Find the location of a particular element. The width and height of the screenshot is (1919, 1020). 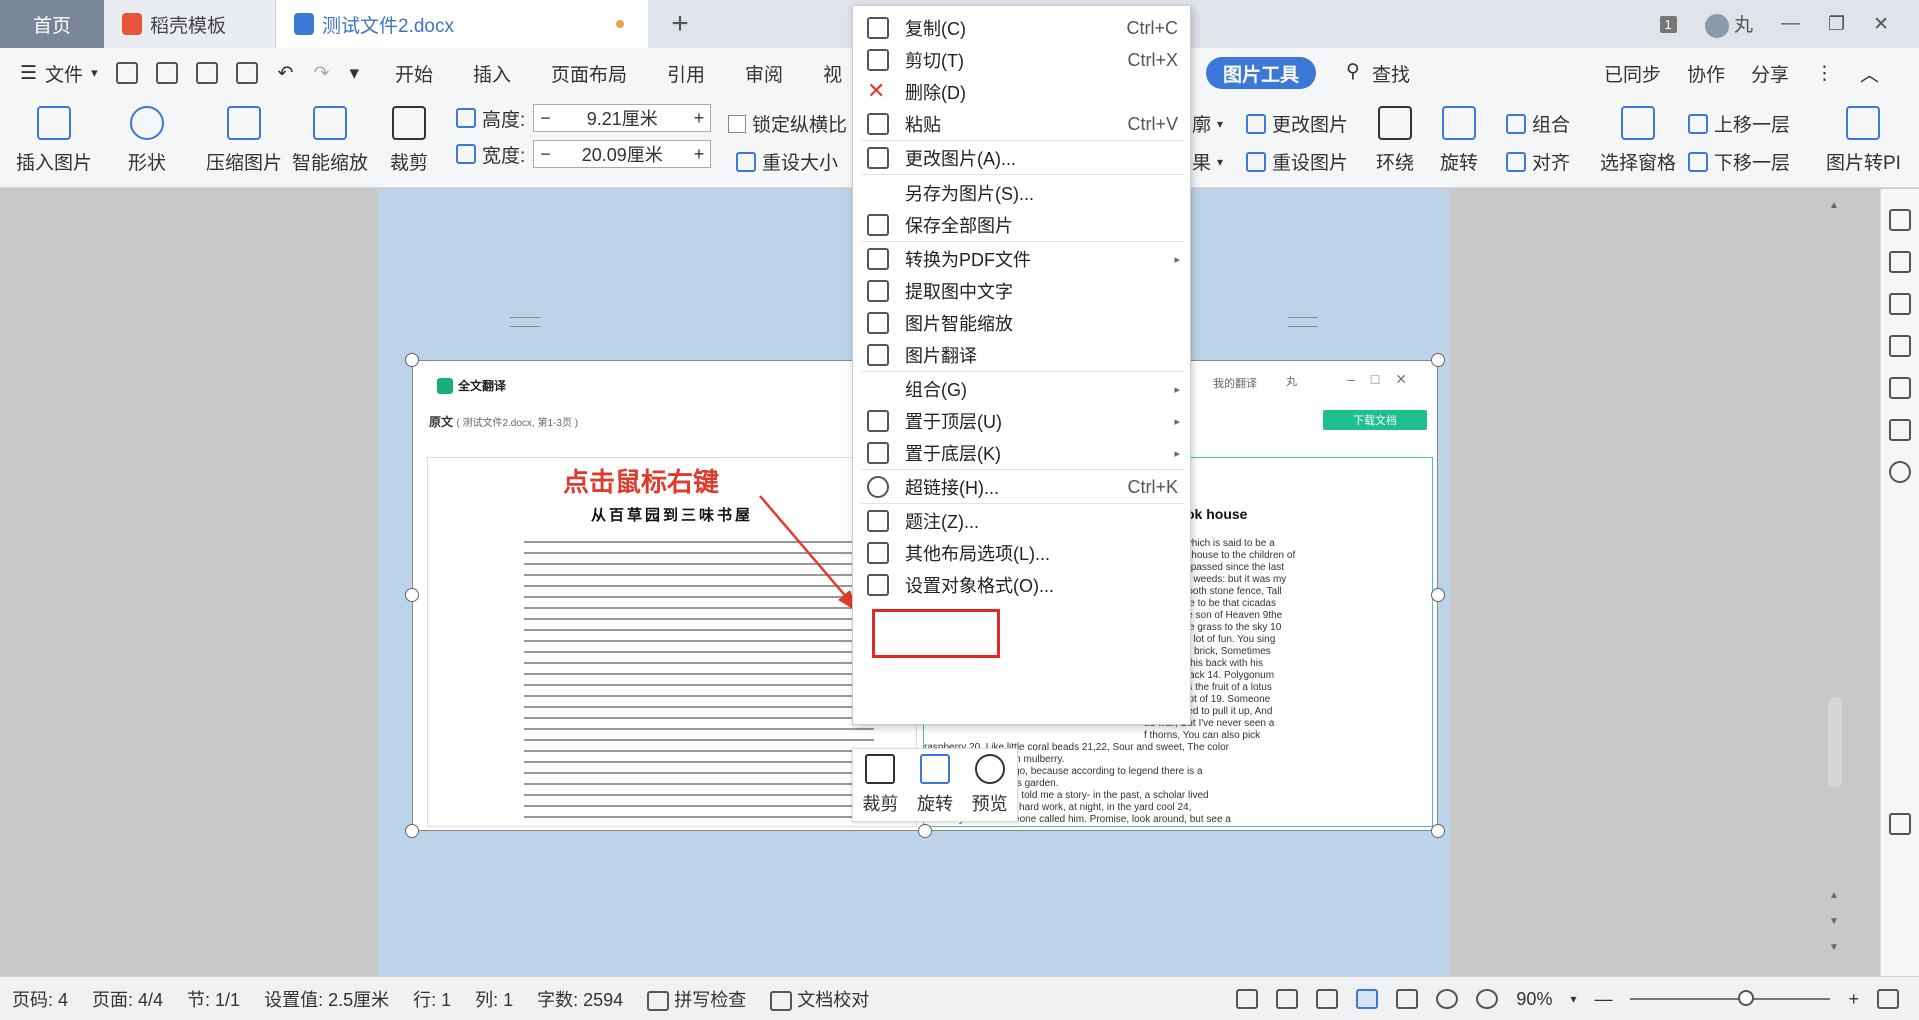

menu-home: 开始 is located at coordinates (414, 73).